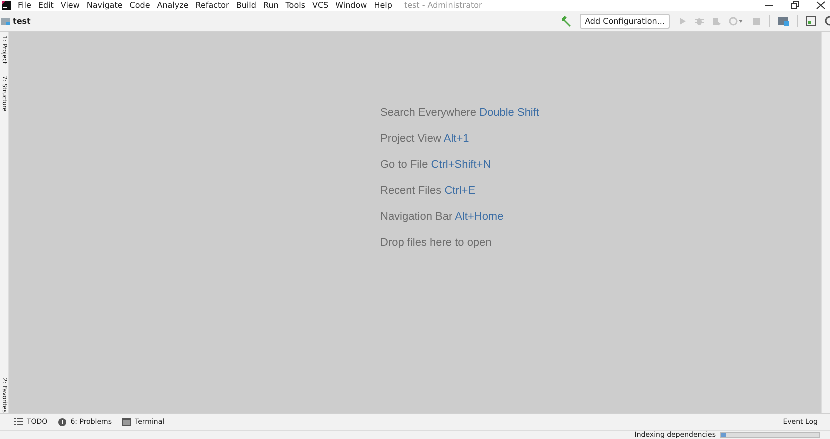  Describe the element at coordinates (140, 5) in the screenshot. I see `menu-item: Code` at that location.